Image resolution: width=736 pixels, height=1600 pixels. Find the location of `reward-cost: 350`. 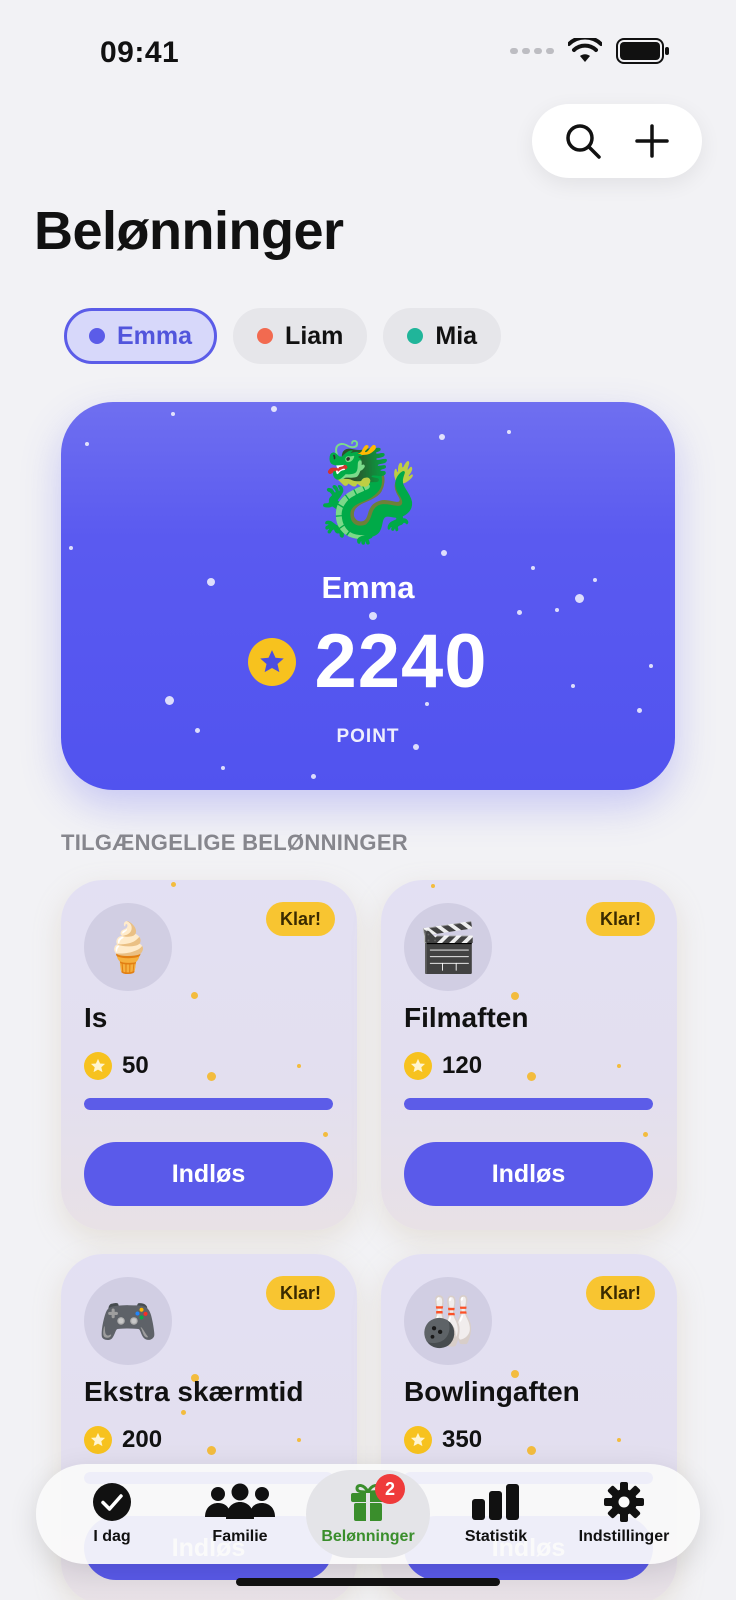

reward-cost: 350 is located at coordinates (443, 1440).